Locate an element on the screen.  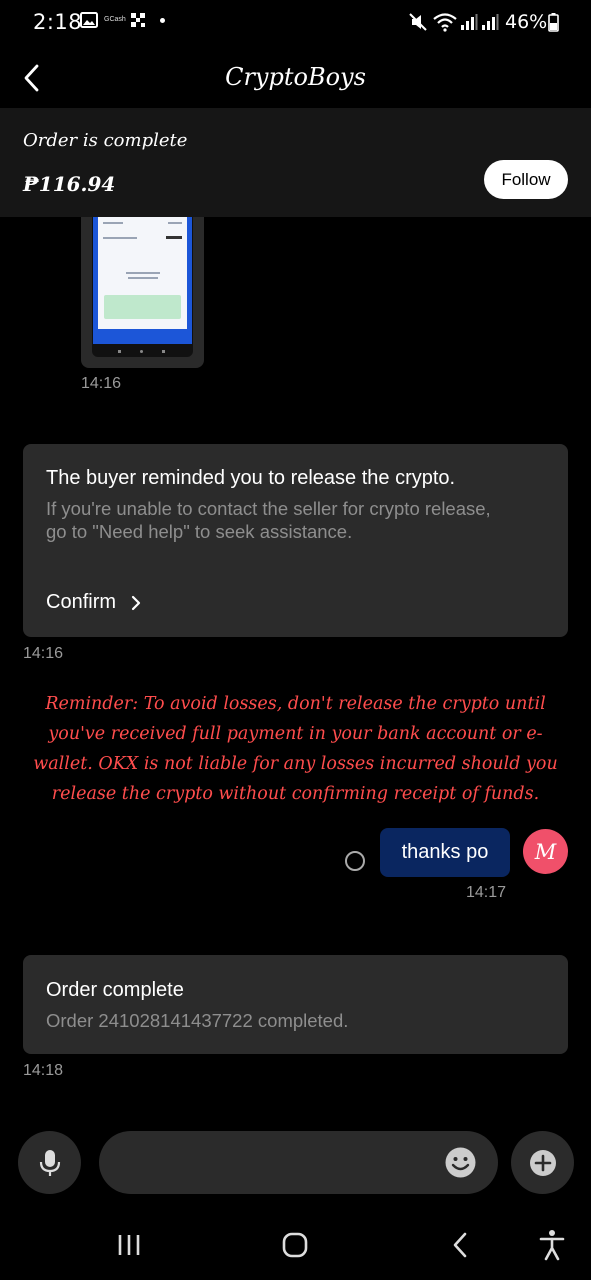
follow-button: Follow is located at coordinates (526, 179).